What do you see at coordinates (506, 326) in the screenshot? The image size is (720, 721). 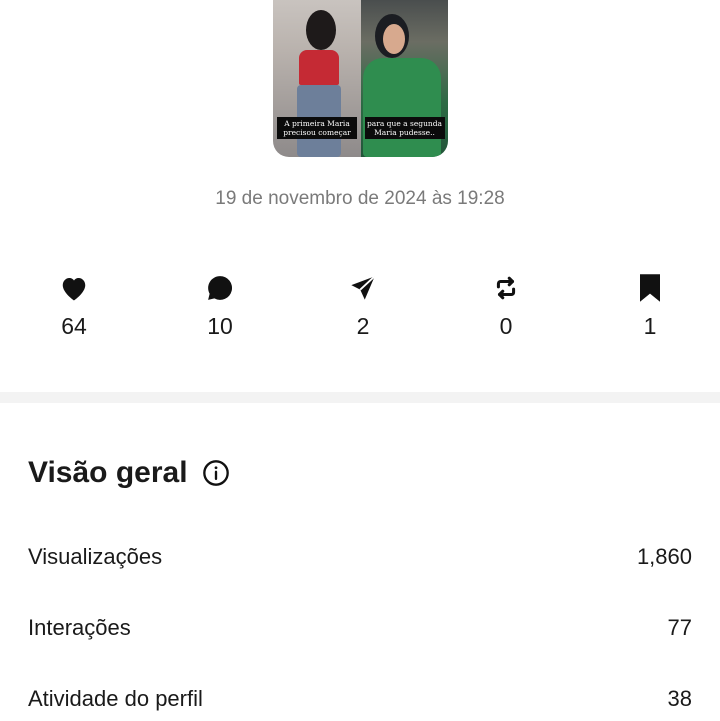 I see `reposts-count: 0` at bounding box center [506, 326].